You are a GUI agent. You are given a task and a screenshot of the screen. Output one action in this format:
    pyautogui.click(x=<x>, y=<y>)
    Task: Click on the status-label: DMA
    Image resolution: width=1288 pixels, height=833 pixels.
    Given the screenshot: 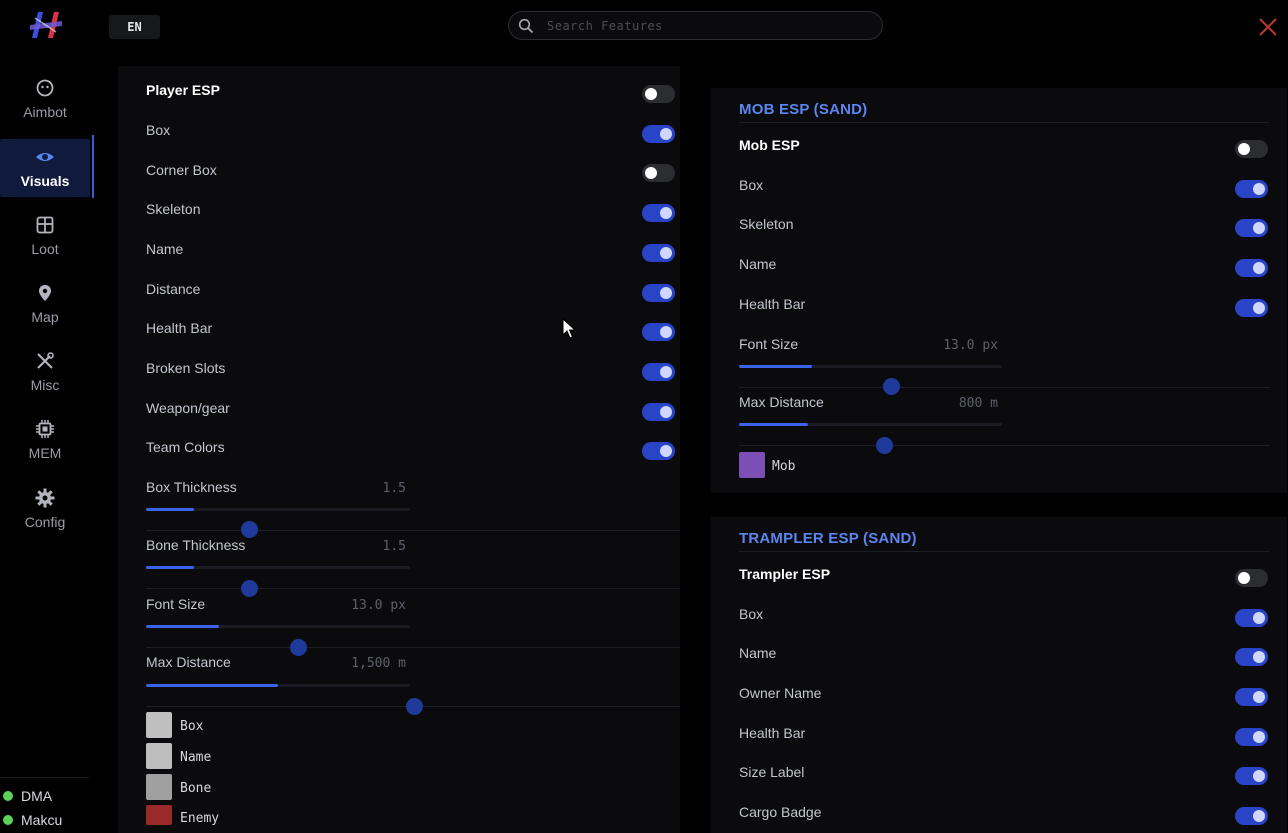 What is the action you would take?
    pyautogui.click(x=37, y=796)
    